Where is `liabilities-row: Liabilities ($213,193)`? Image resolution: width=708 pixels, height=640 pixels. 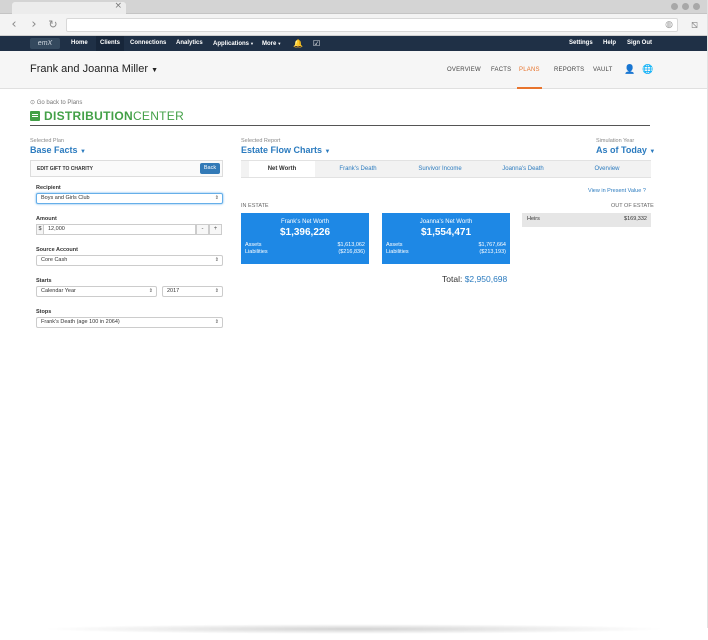
liabilities-row: Liabilities ($213,193) is located at coordinates (446, 252).